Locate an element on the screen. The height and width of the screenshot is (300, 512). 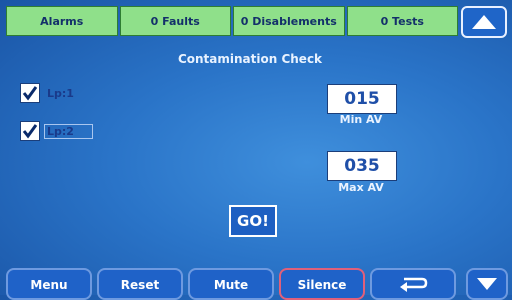
up-arrow-icon is located at coordinates (484, 22).